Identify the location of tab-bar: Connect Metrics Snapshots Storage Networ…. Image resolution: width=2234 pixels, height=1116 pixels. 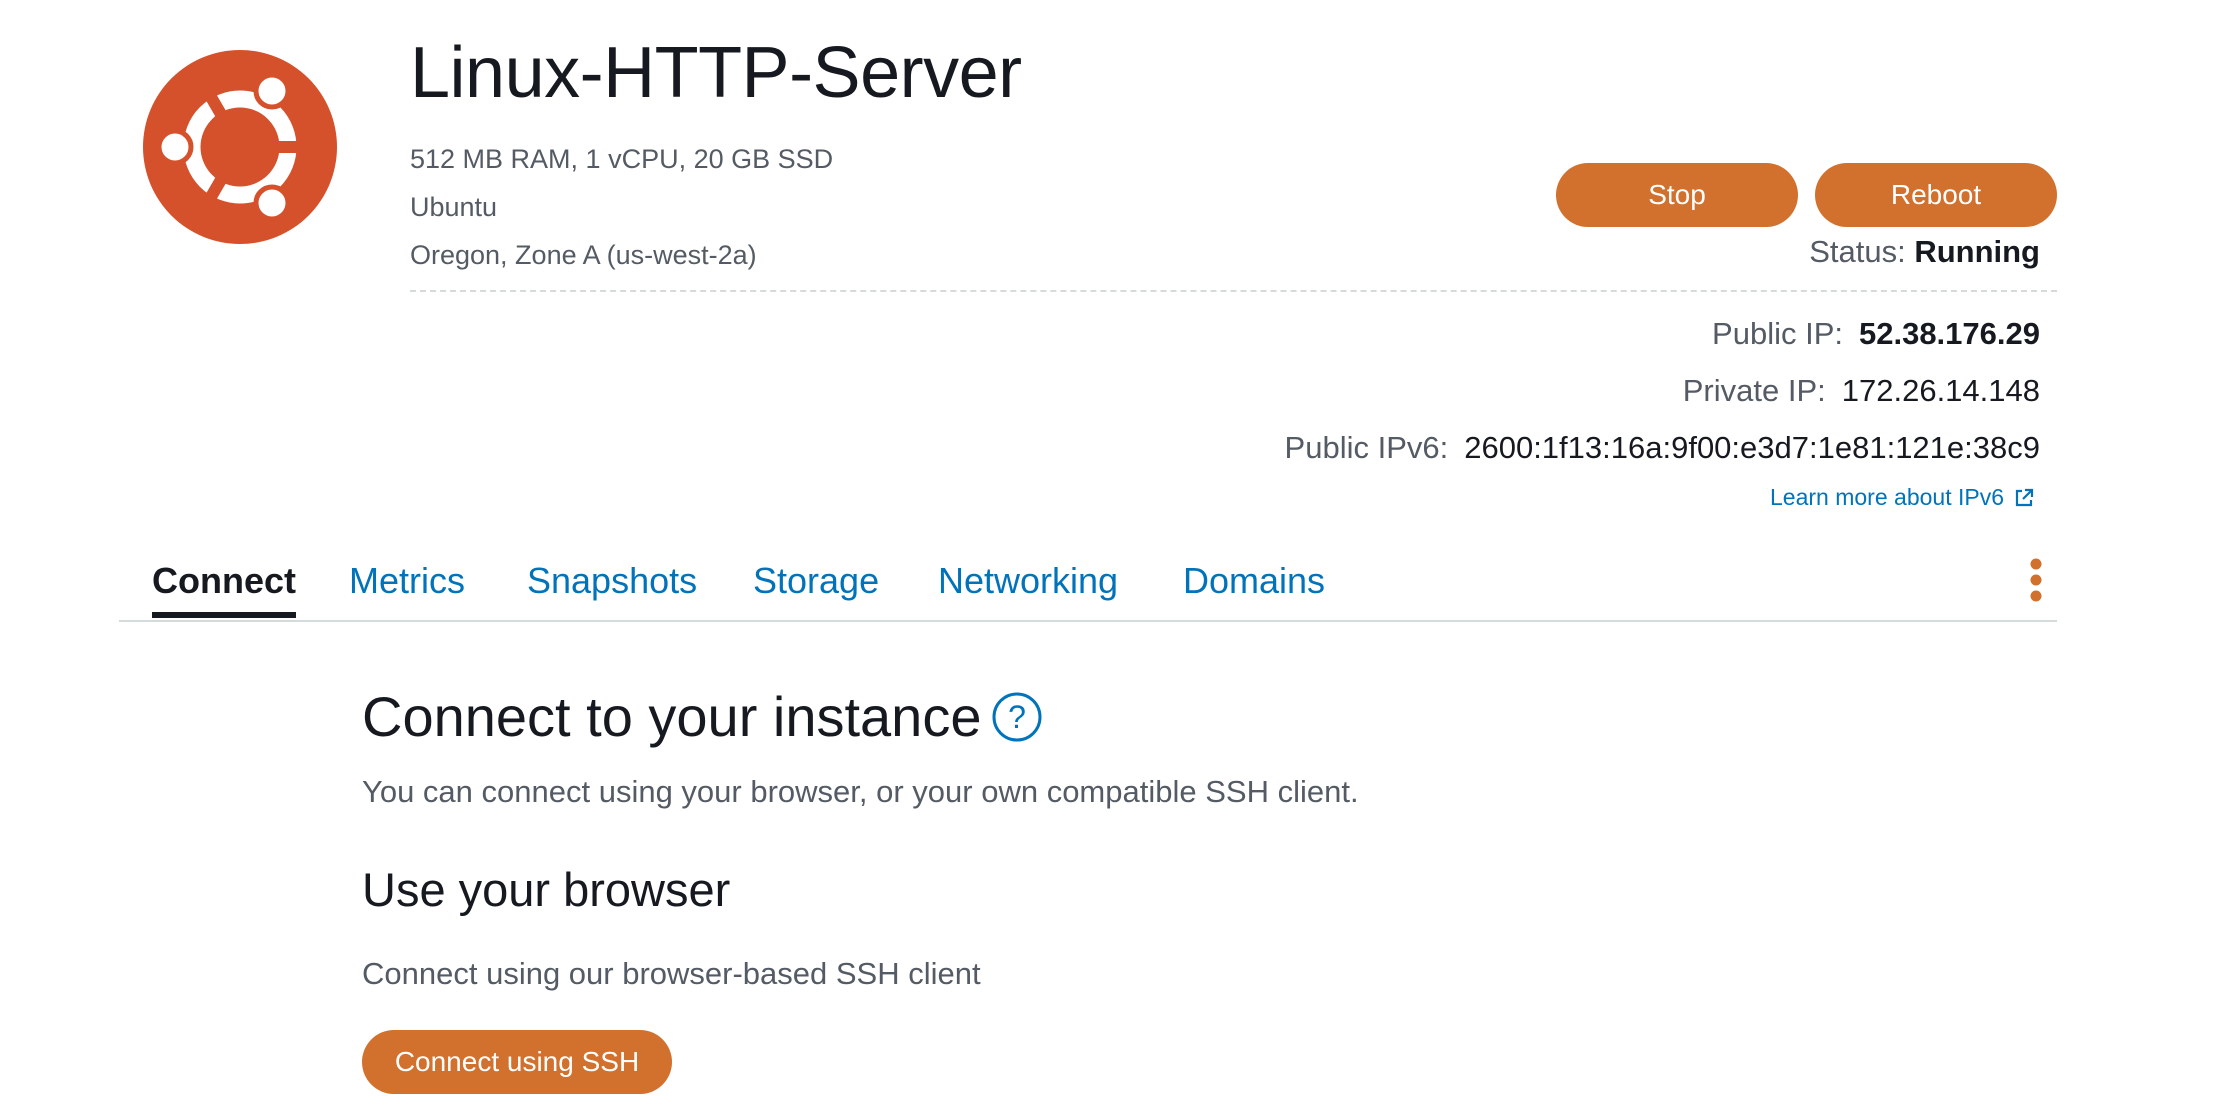
(1088, 585).